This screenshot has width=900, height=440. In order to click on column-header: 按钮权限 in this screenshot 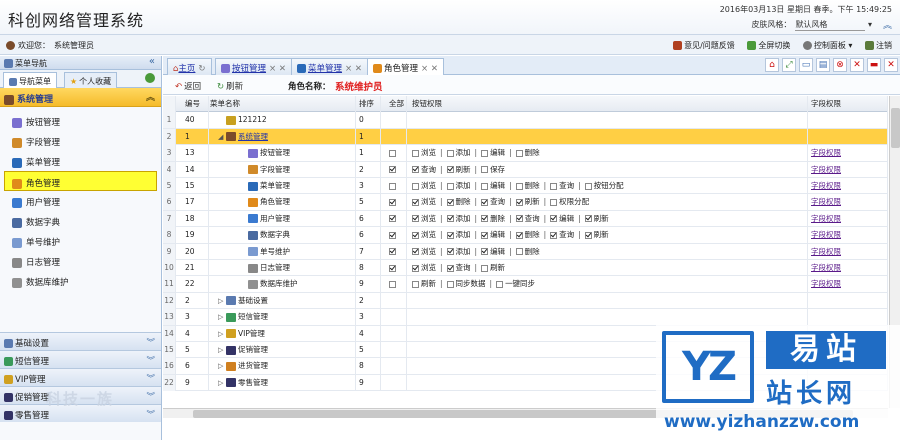, I will do `click(608, 104)`.